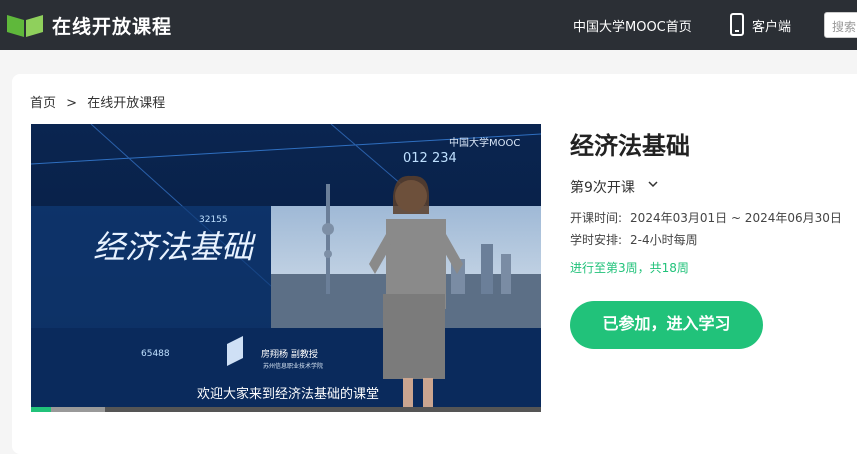 The width and height of the screenshot is (857, 454). What do you see at coordinates (430, 158) in the screenshot?
I see `overlay-number: 012 234` at bounding box center [430, 158].